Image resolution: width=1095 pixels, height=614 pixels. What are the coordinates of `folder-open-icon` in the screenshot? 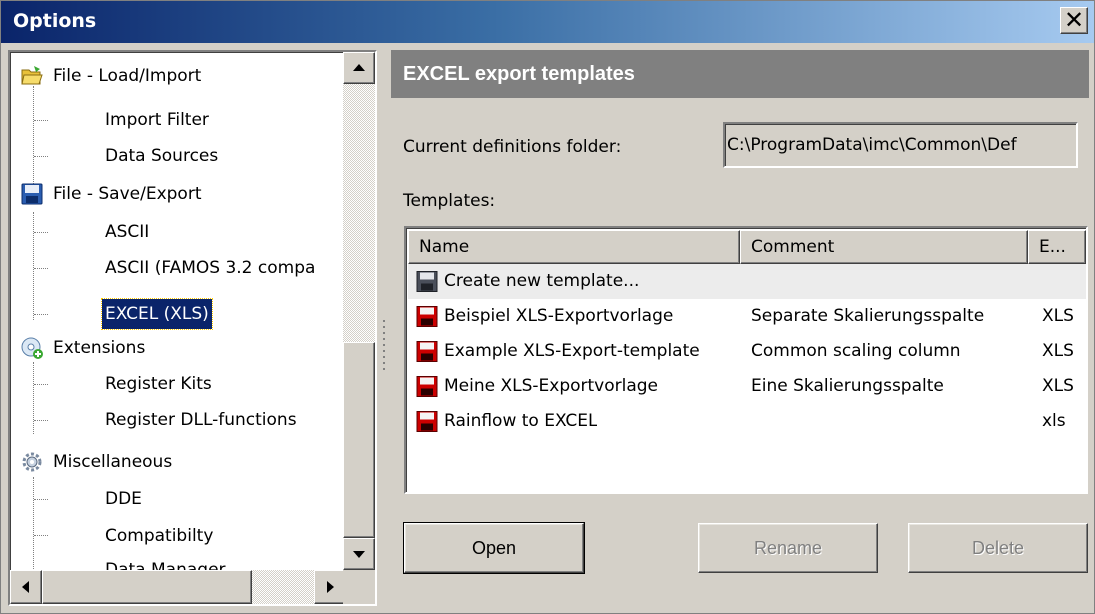 It's located at (32, 75).